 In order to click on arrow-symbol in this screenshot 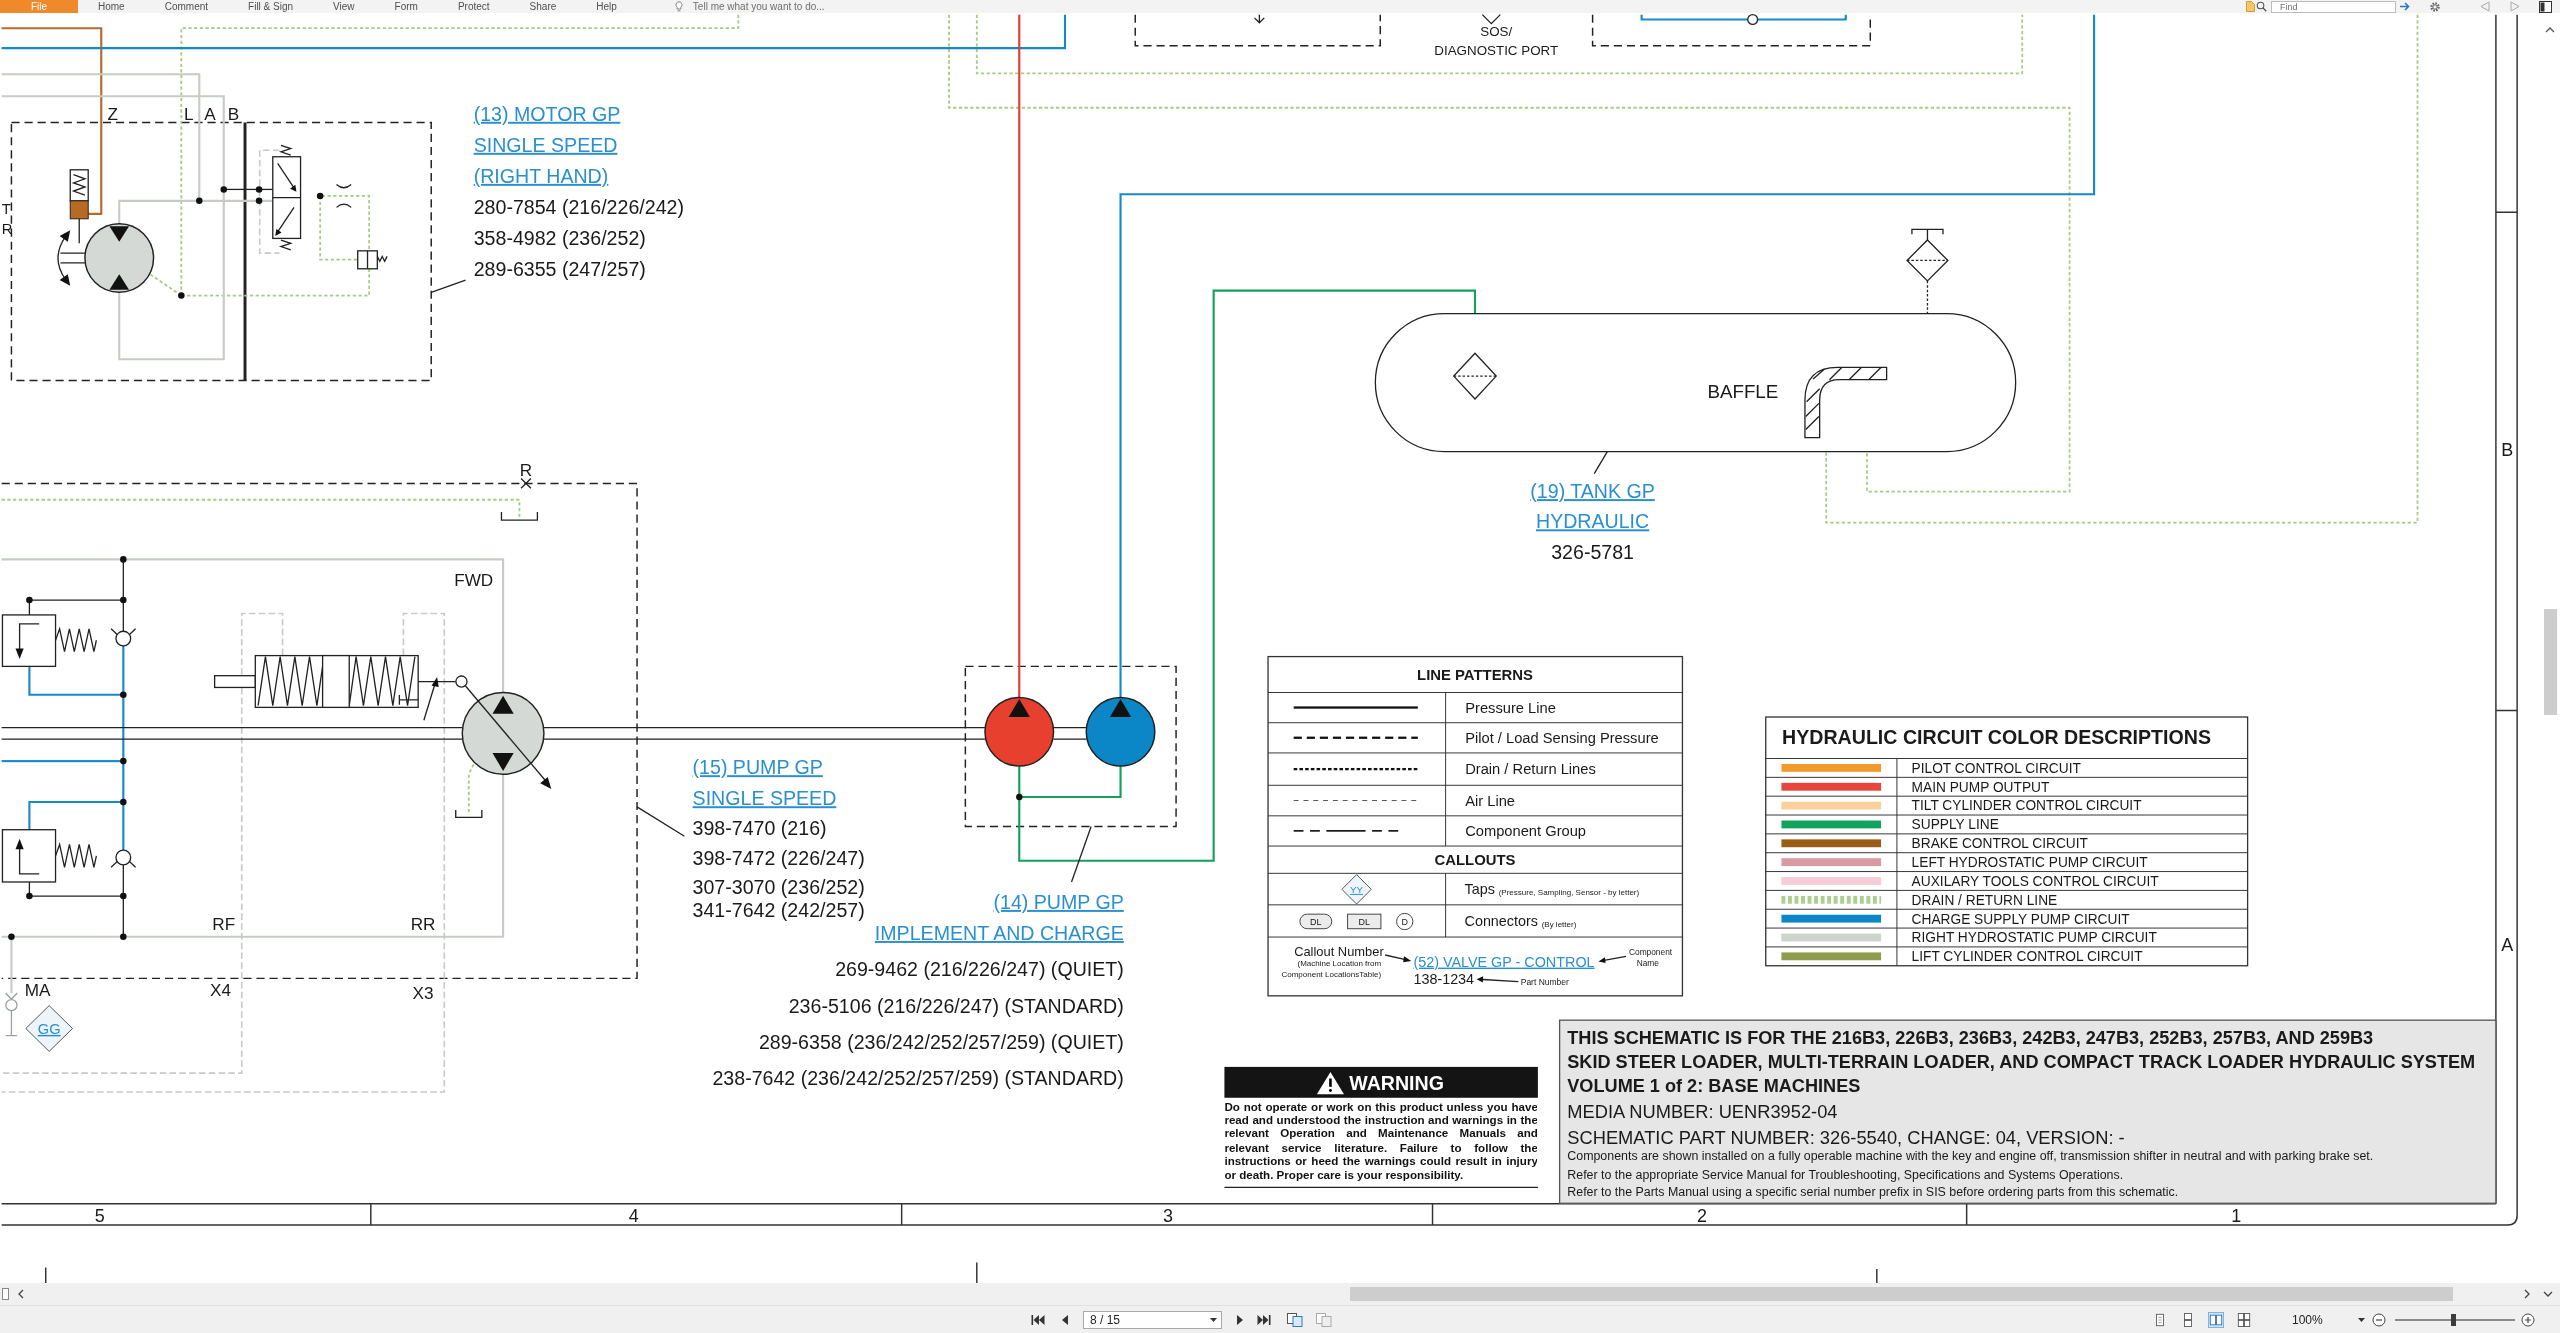, I will do `click(1259, 18)`.